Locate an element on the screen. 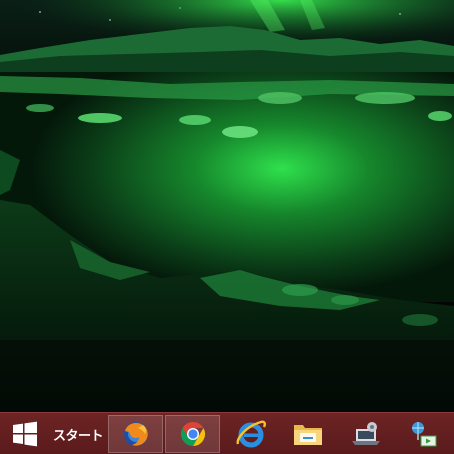  taskbar: スタート is located at coordinates (227, 433).